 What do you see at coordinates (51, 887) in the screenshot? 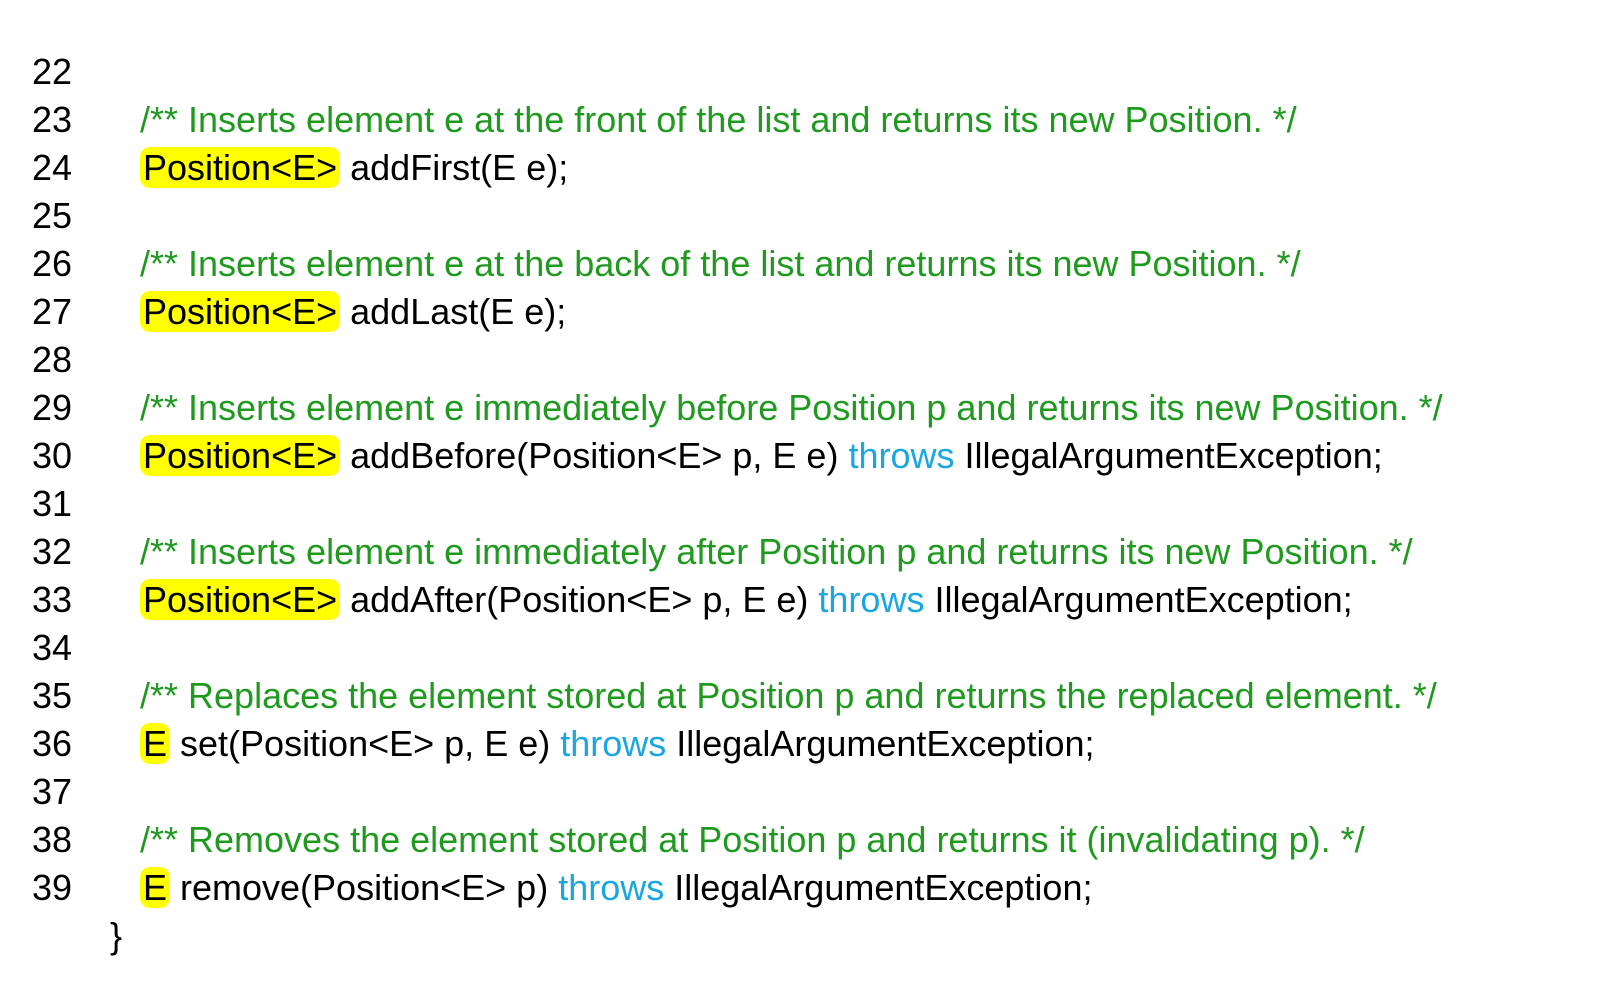
I see `line-number: 39` at bounding box center [51, 887].